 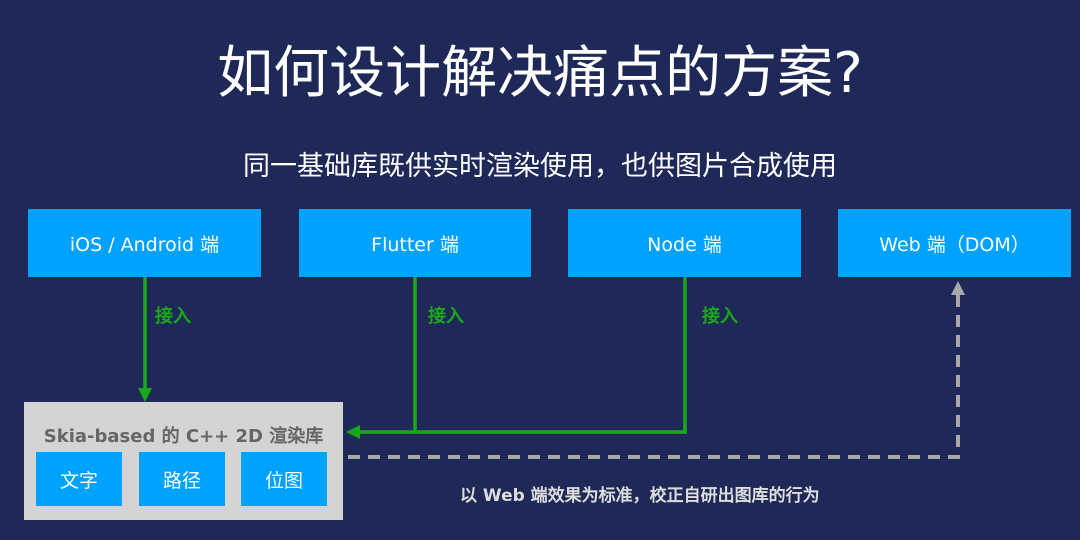 I want to click on module-path: 路径, so click(x=182, y=479).